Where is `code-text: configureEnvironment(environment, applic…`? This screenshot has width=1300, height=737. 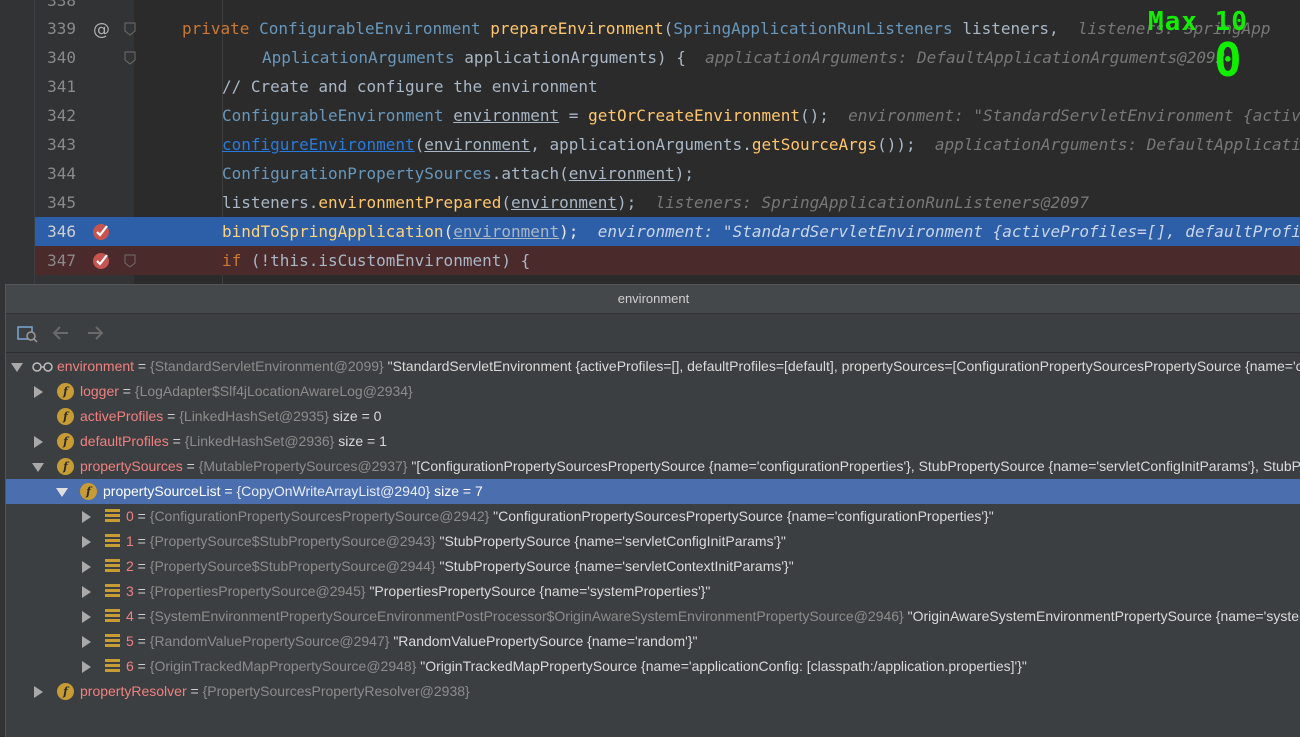 code-text: configureEnvironment(environment, applic… is located at coordinates (761, 144).